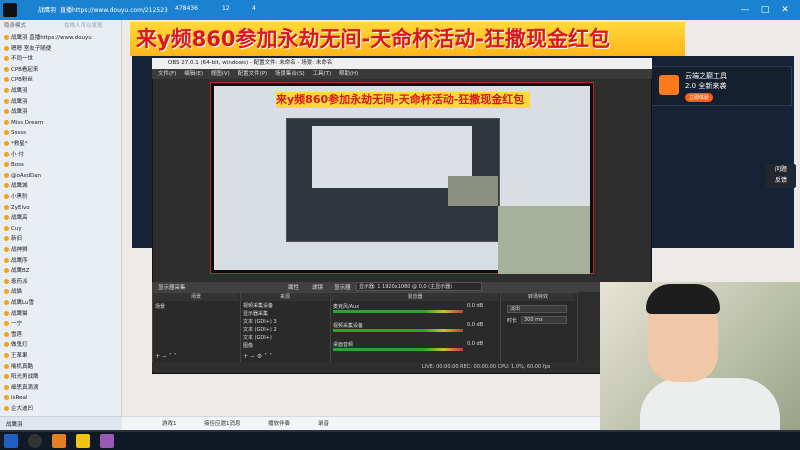  Describe the element at coordinates (15, 398) in the screenshot. I see `contact-item: IsReal` at that location.